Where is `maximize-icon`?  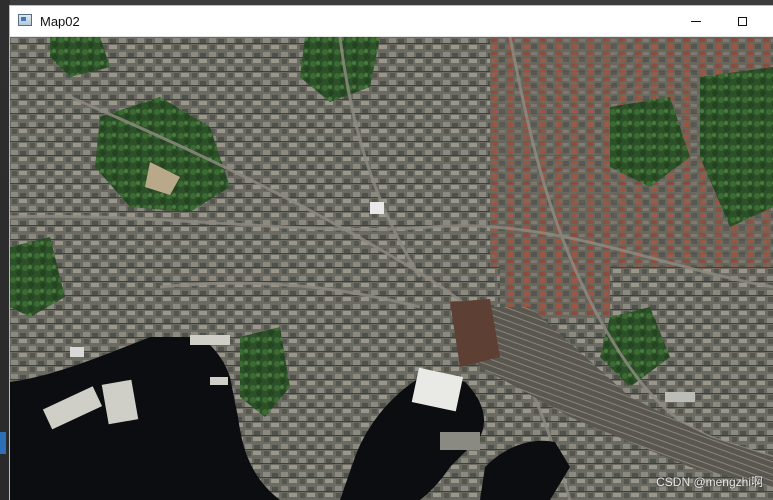
maximize-icon is located at coordinates (742, 21).